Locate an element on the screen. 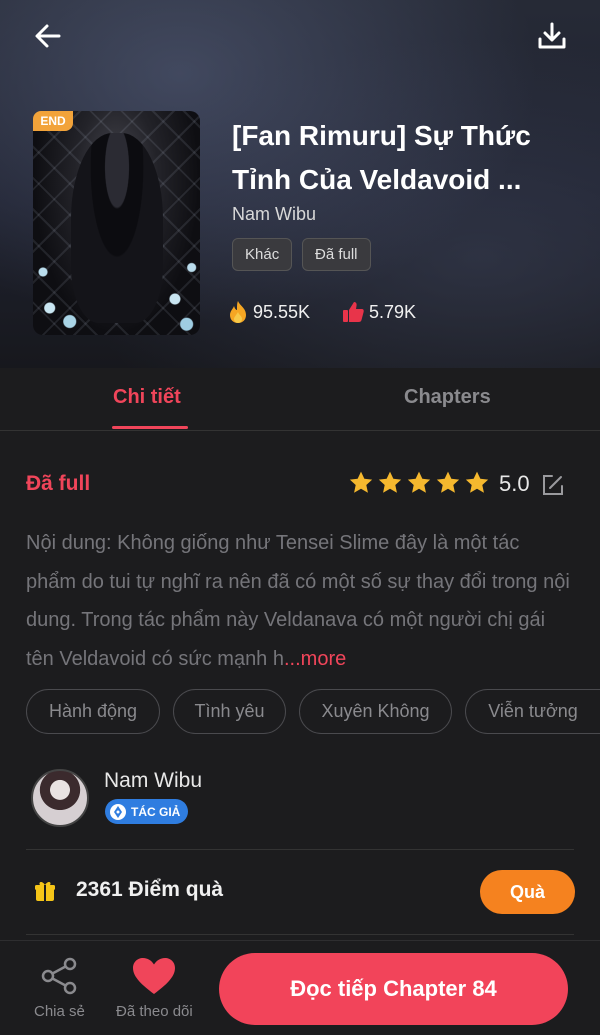  share-icon is located at coordinates (59, 976).